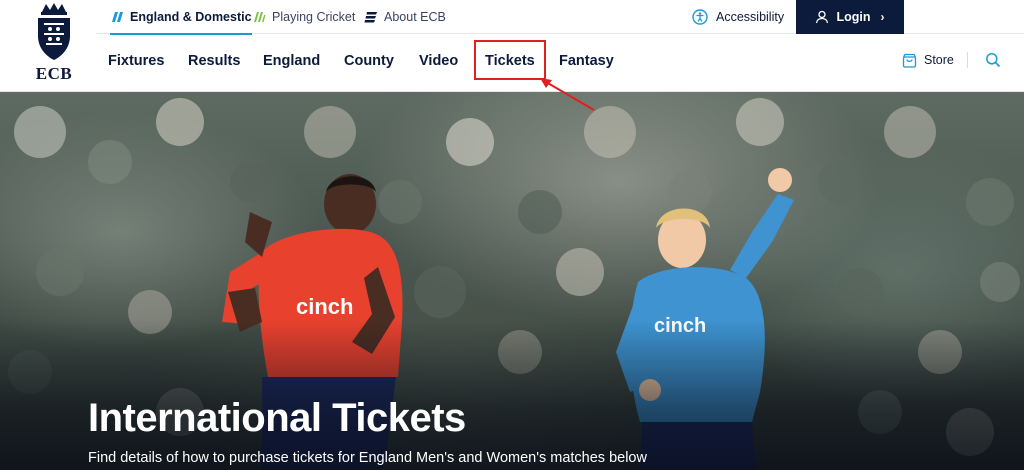 The image size is (1024, 470). Describe the element at coordinates (191, 17) in the screenshot. I see `top-link-label: England & Domestic` at that location.